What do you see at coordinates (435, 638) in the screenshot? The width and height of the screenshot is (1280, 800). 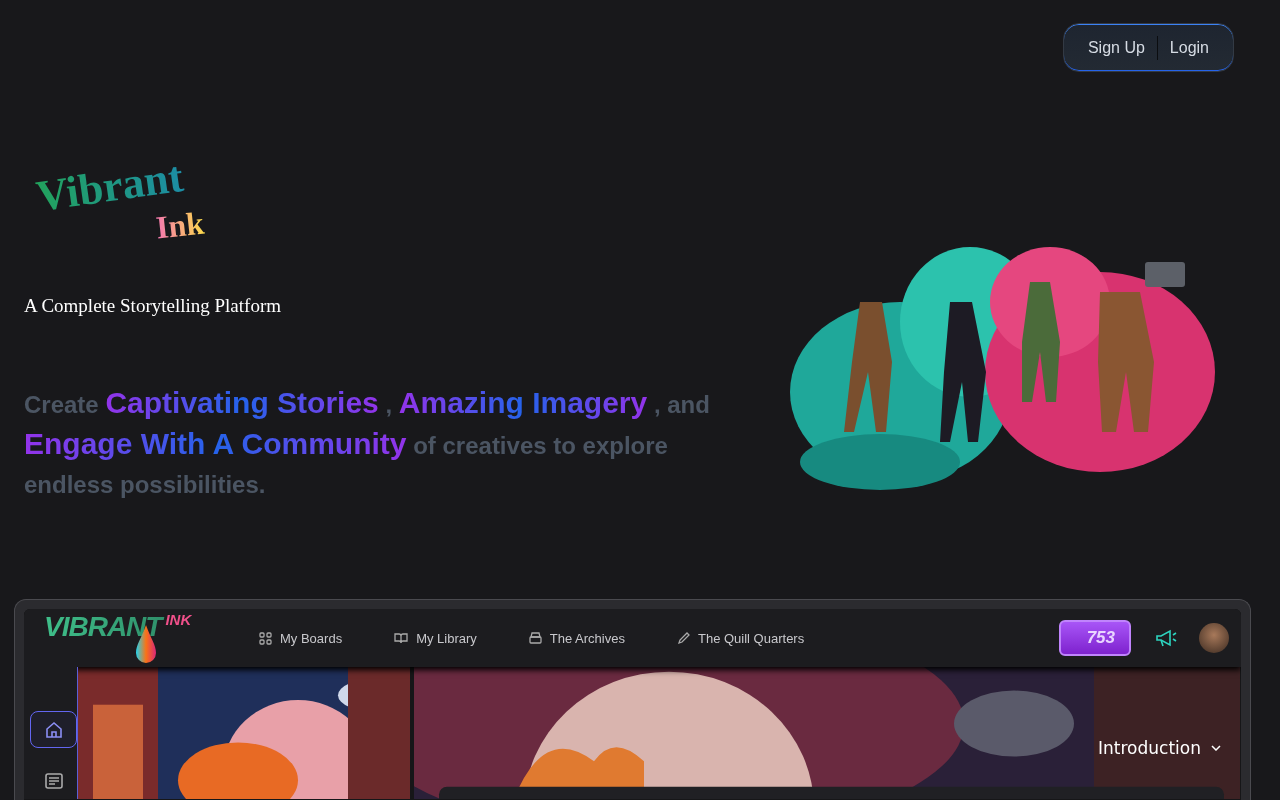 I see `nav-link: My Library` at bounding box center [435, 638].